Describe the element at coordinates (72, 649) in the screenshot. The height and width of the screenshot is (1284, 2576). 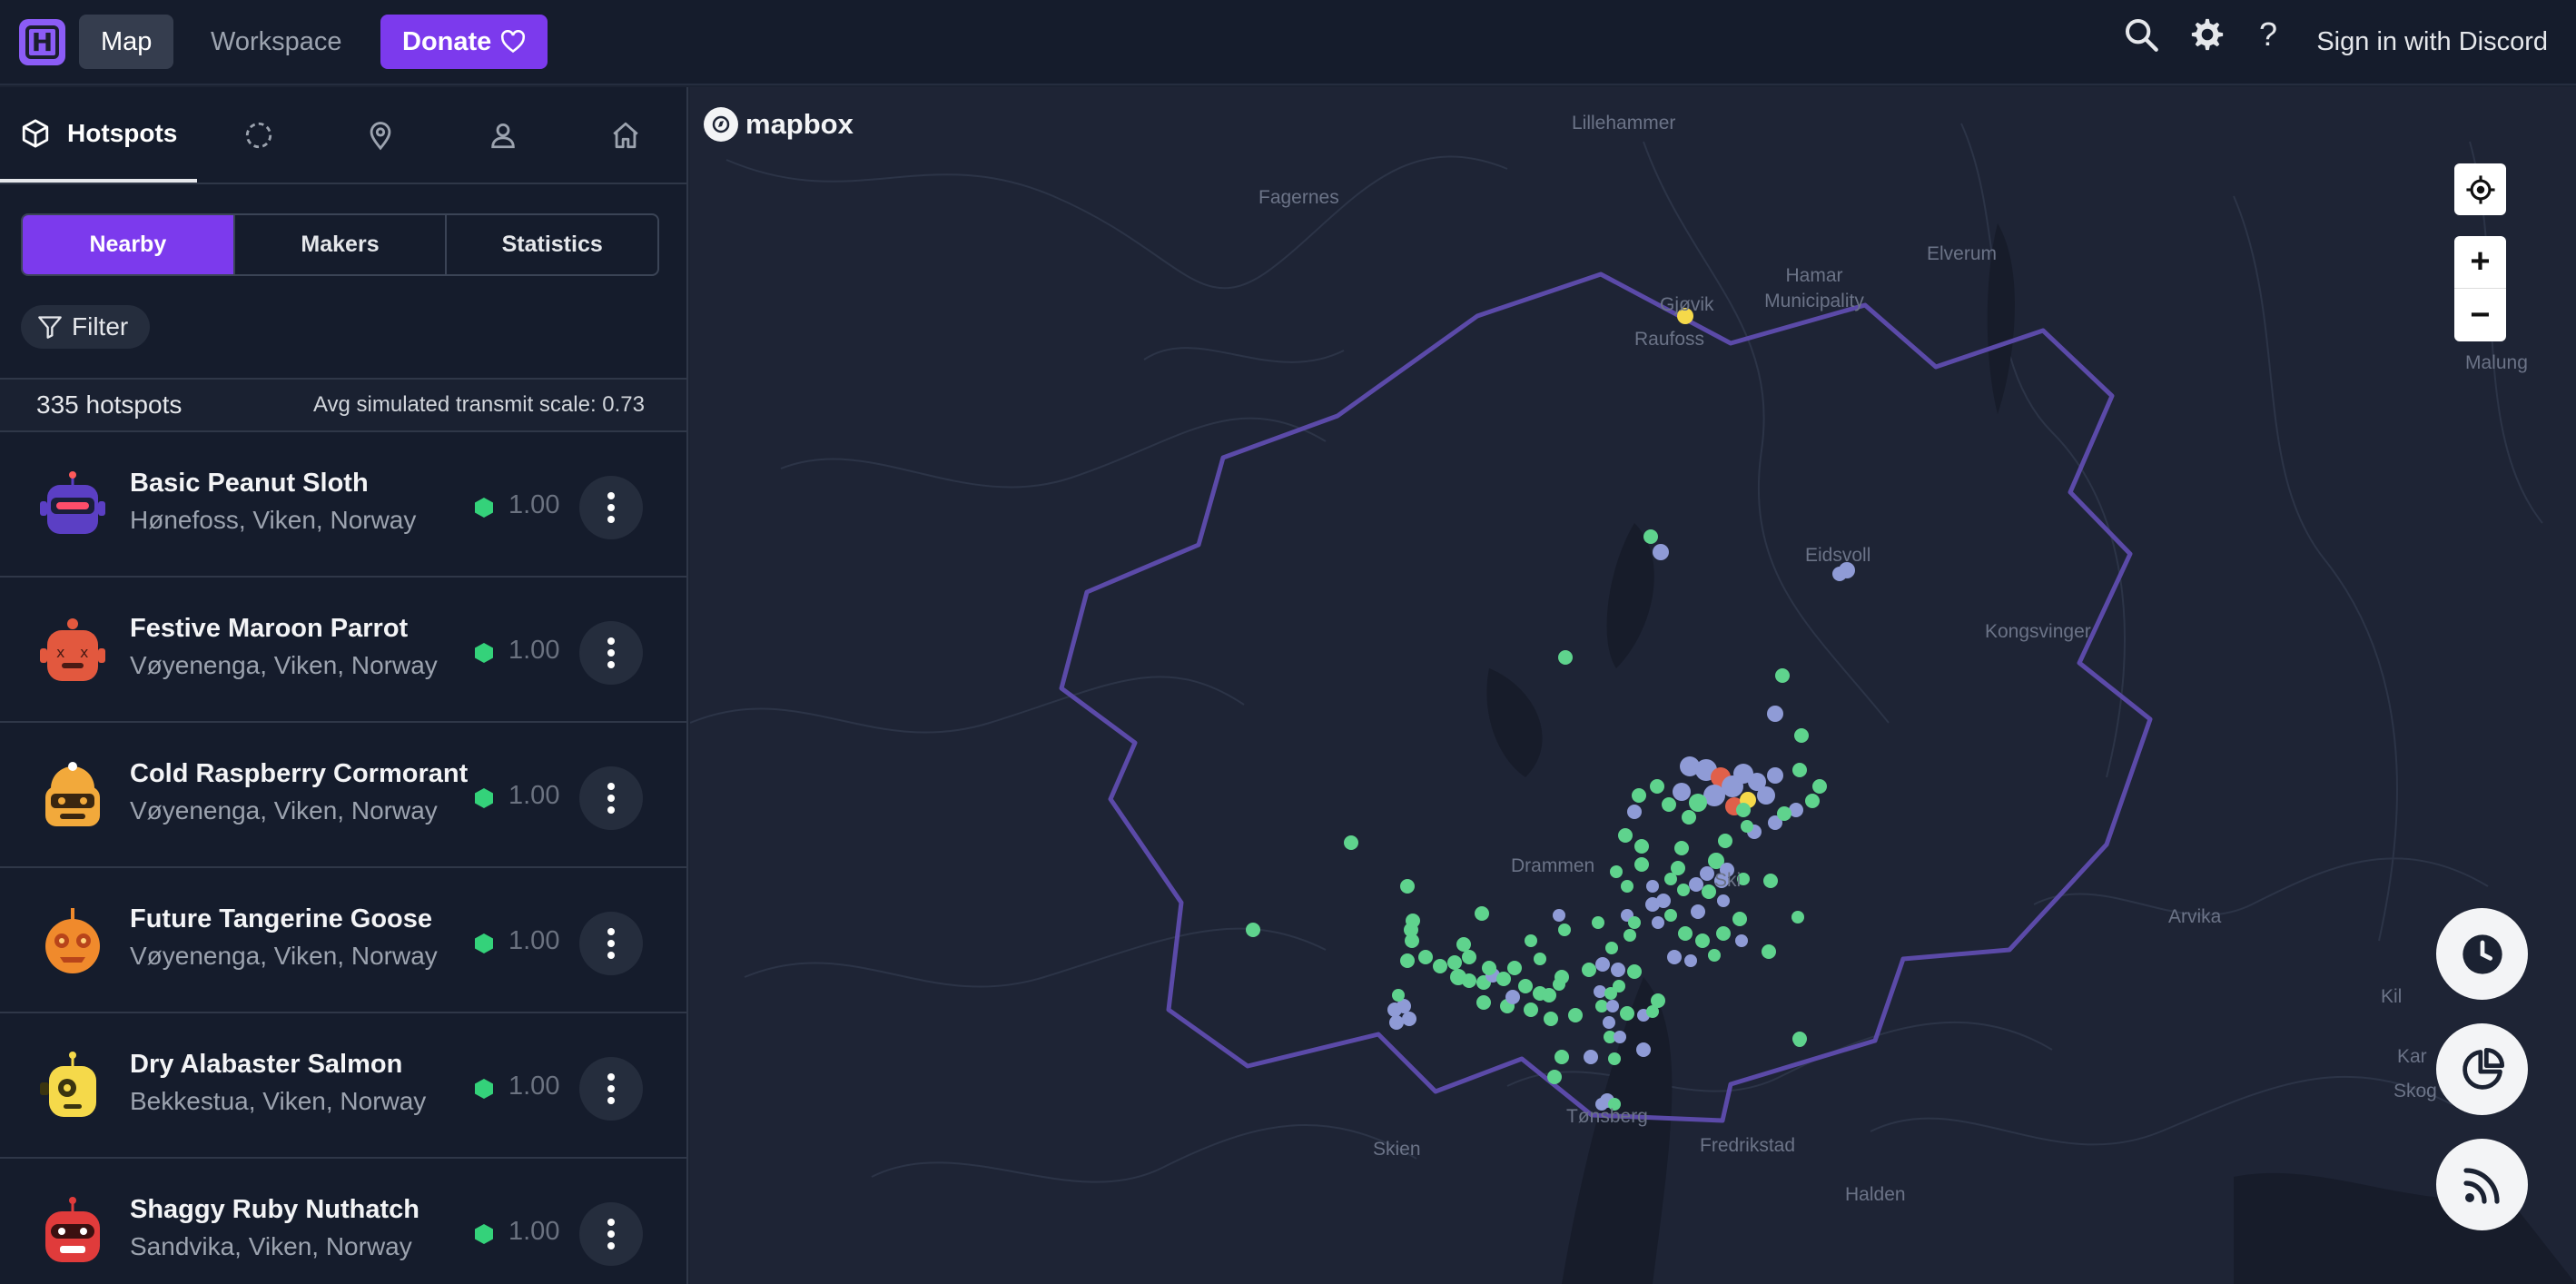
I see `robot-avatar-icon: xx` at that location.